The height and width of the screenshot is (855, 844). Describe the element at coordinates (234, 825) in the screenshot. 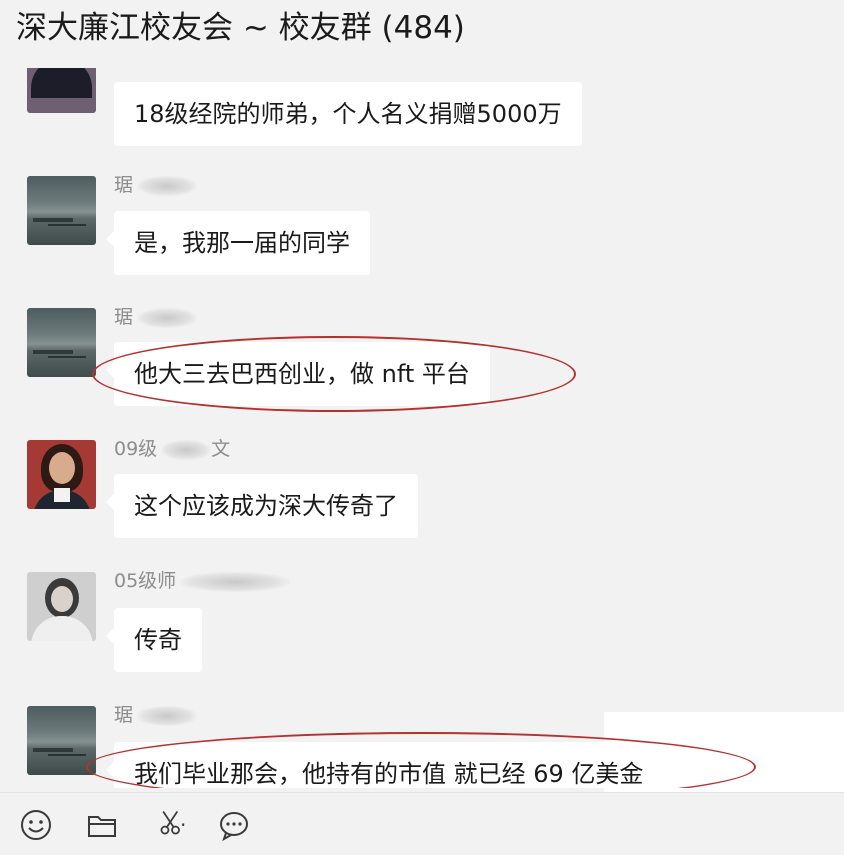

I see `chat-bubble-icon` at that location.